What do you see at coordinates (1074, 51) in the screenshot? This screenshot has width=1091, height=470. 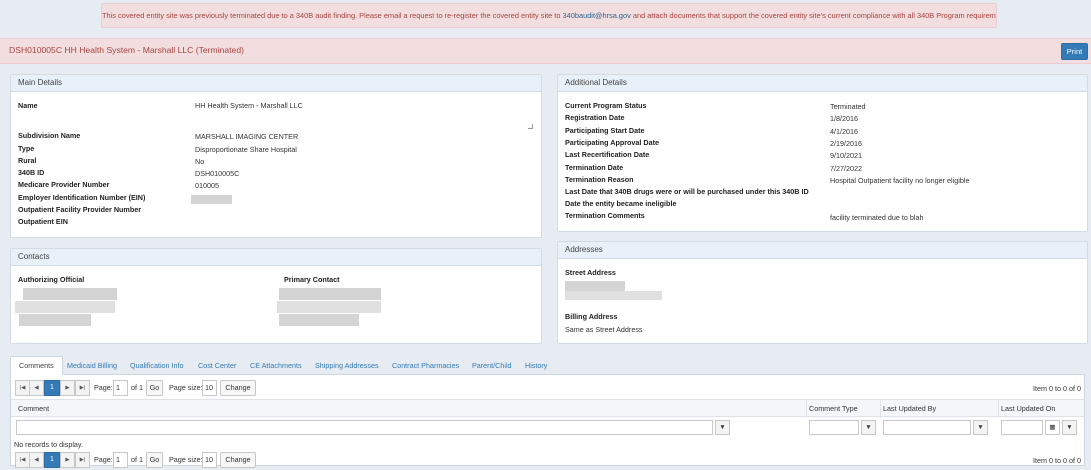 I see `print-button: Print` at bounding box center [1074, 51].